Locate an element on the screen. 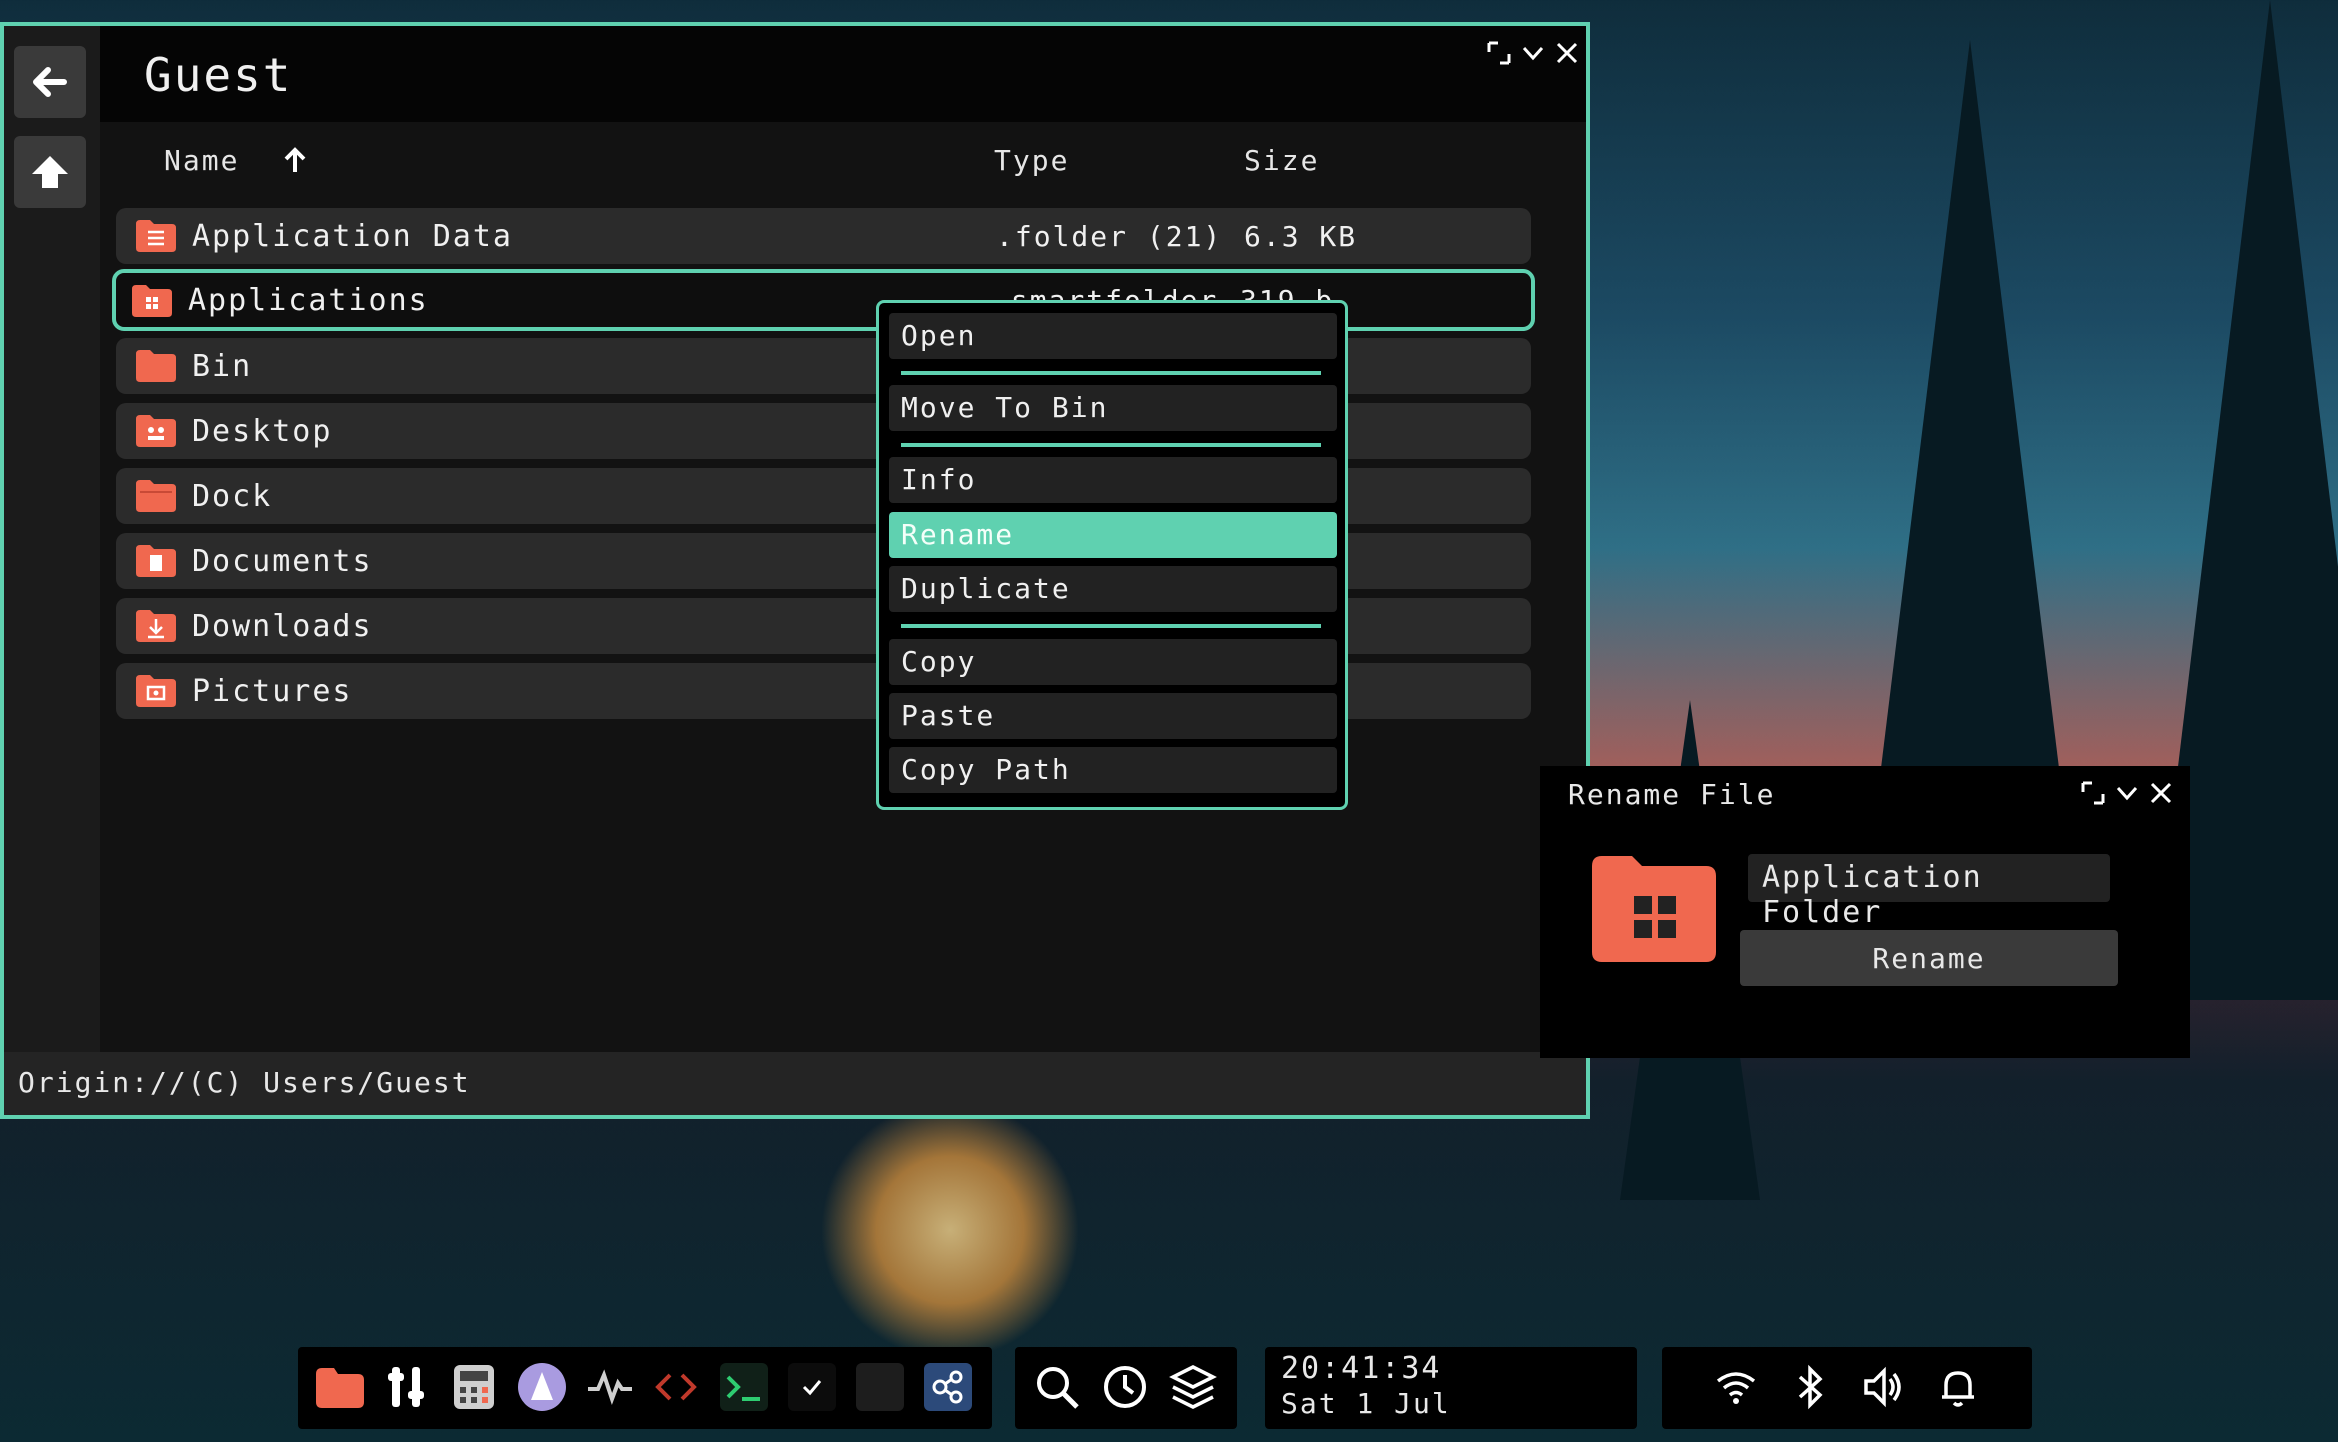  sliders-icon is located at coordinates (406, 1387).